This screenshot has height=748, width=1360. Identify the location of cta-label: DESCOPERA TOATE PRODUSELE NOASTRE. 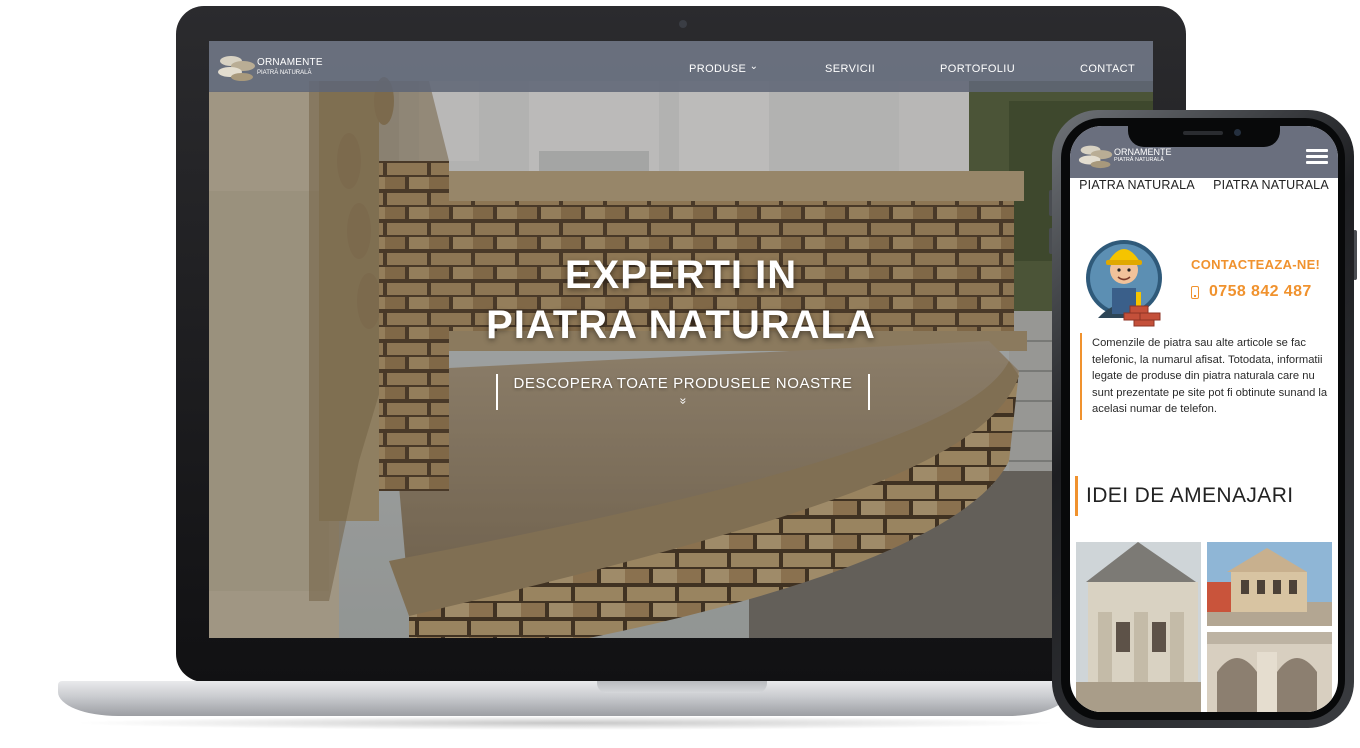
(683, 383).